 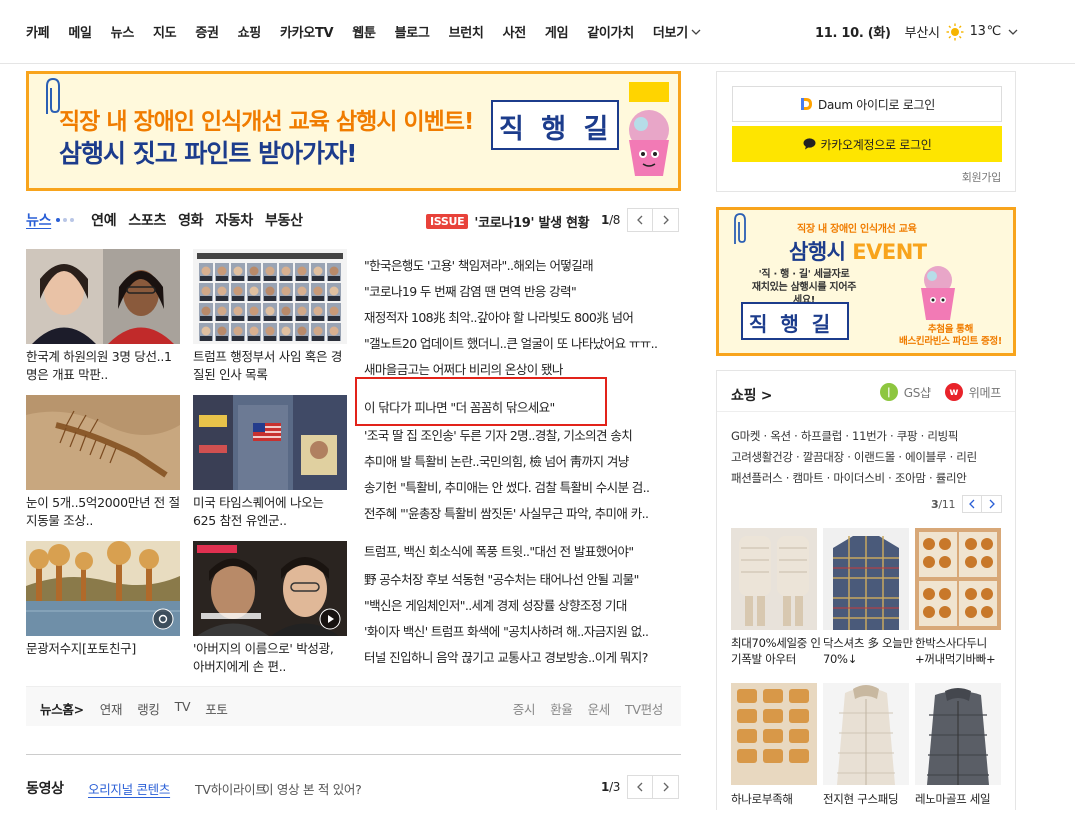 What do you see at coordinates (821, 252) in the screenshot?
I see `side-banner-title-main: 삼행시` at bounding box center [821, 252].